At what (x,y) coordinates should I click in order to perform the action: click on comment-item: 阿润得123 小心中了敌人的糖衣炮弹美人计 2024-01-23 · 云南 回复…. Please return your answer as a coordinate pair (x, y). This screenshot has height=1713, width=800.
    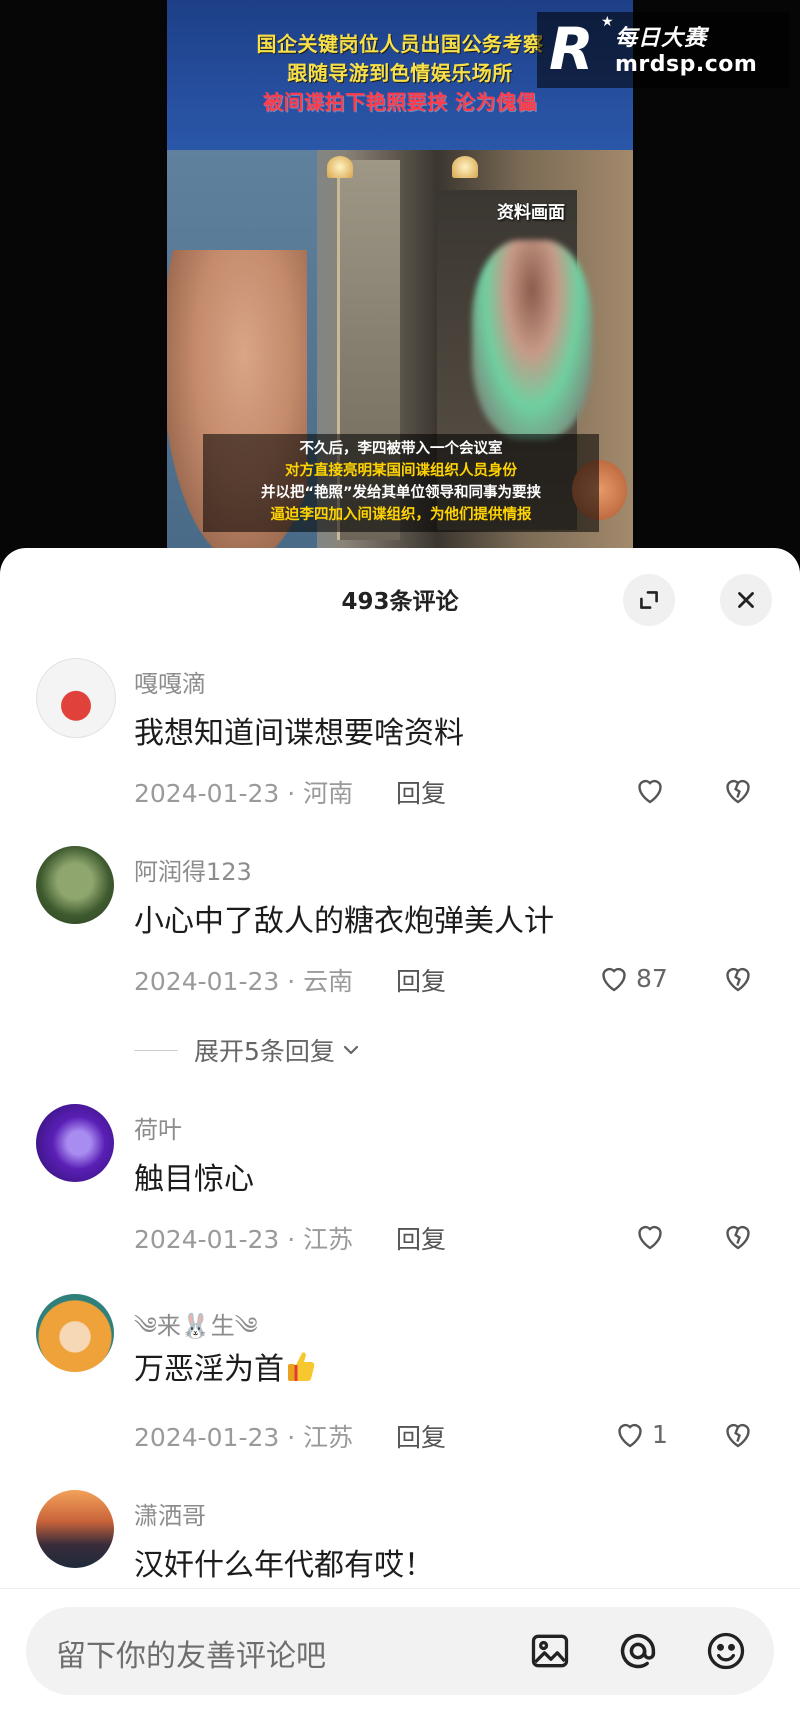
    Looking at the image, I should click on (400, 966).